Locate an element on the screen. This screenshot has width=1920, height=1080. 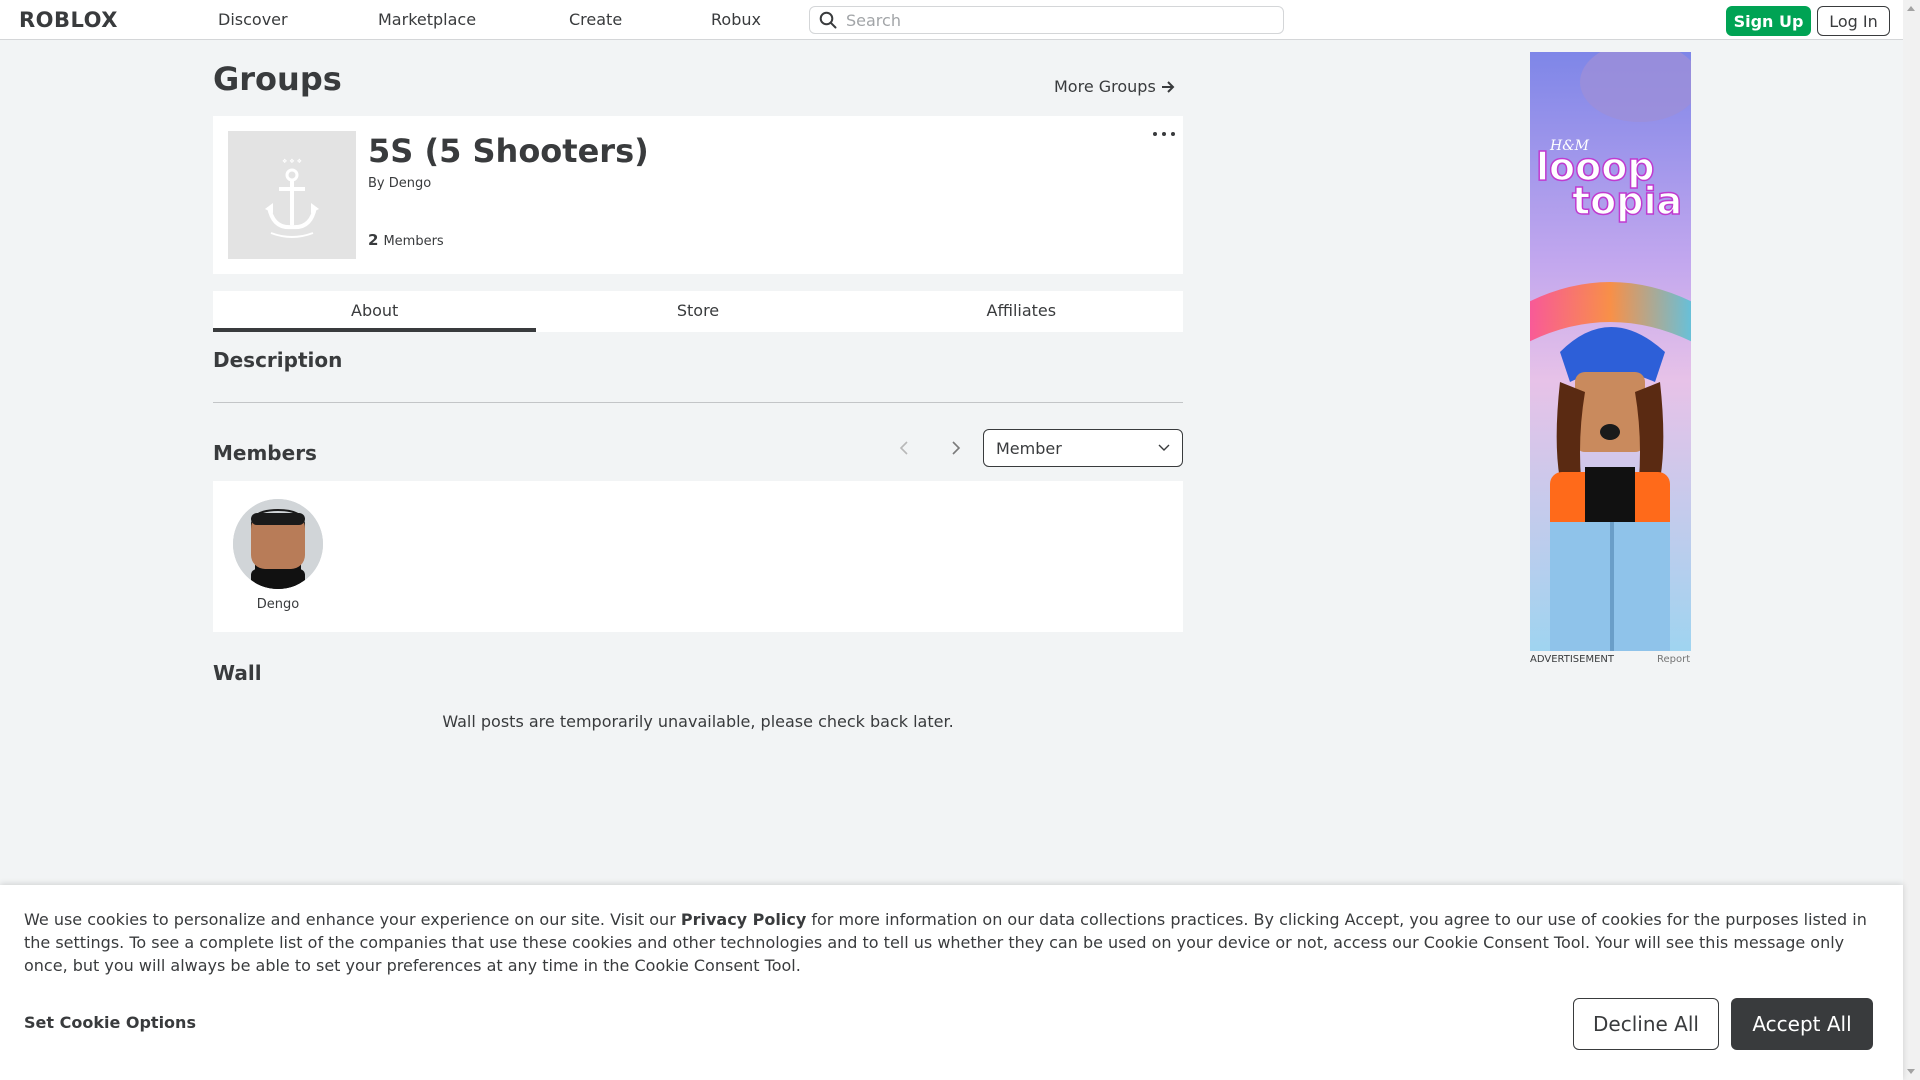
group-owner-link: Dengo is located at coordinates (410, 183).